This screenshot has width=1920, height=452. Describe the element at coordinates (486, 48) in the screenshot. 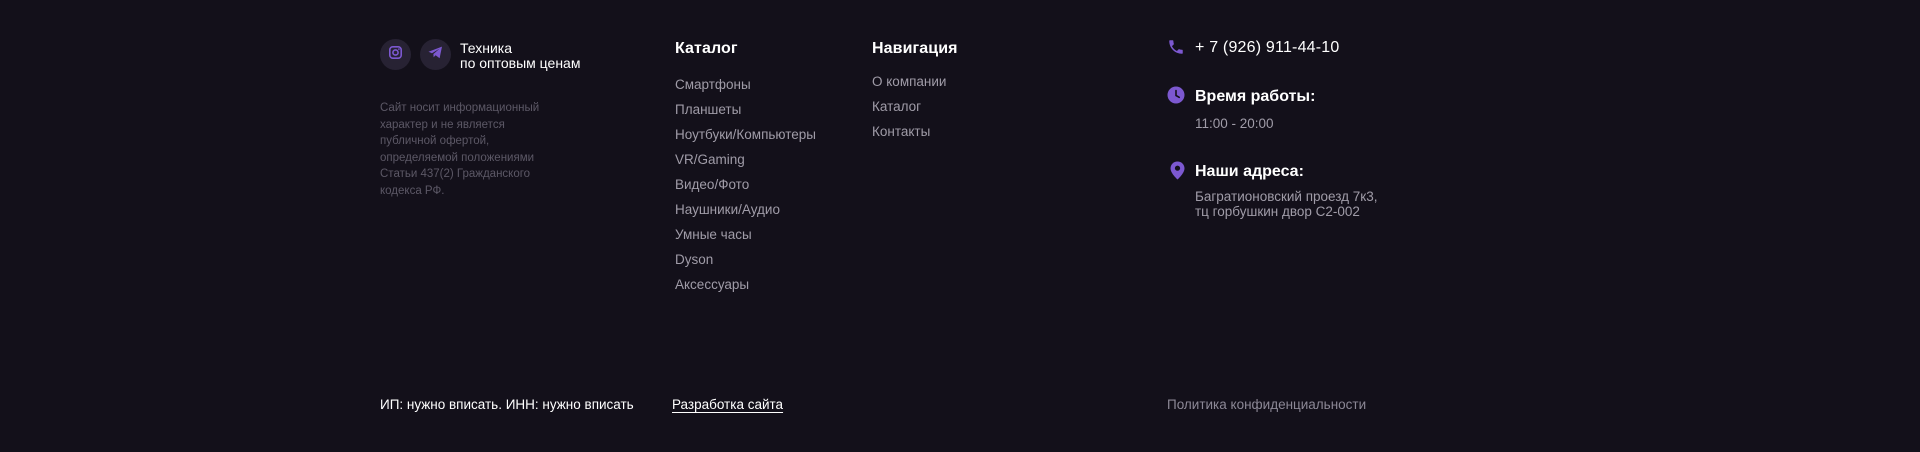

I see `tagline-line1: Техника` at that location.